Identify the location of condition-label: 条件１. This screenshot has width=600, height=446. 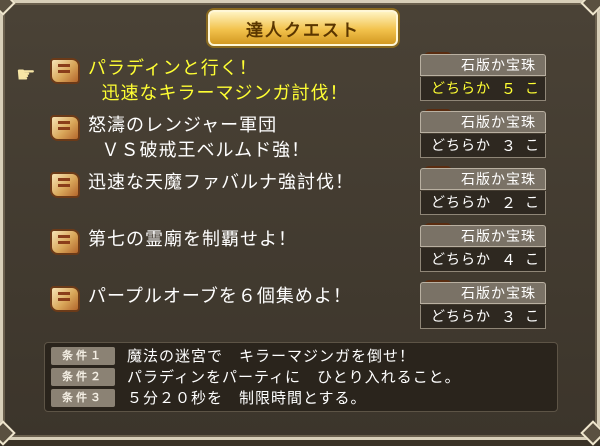
(83, 356).